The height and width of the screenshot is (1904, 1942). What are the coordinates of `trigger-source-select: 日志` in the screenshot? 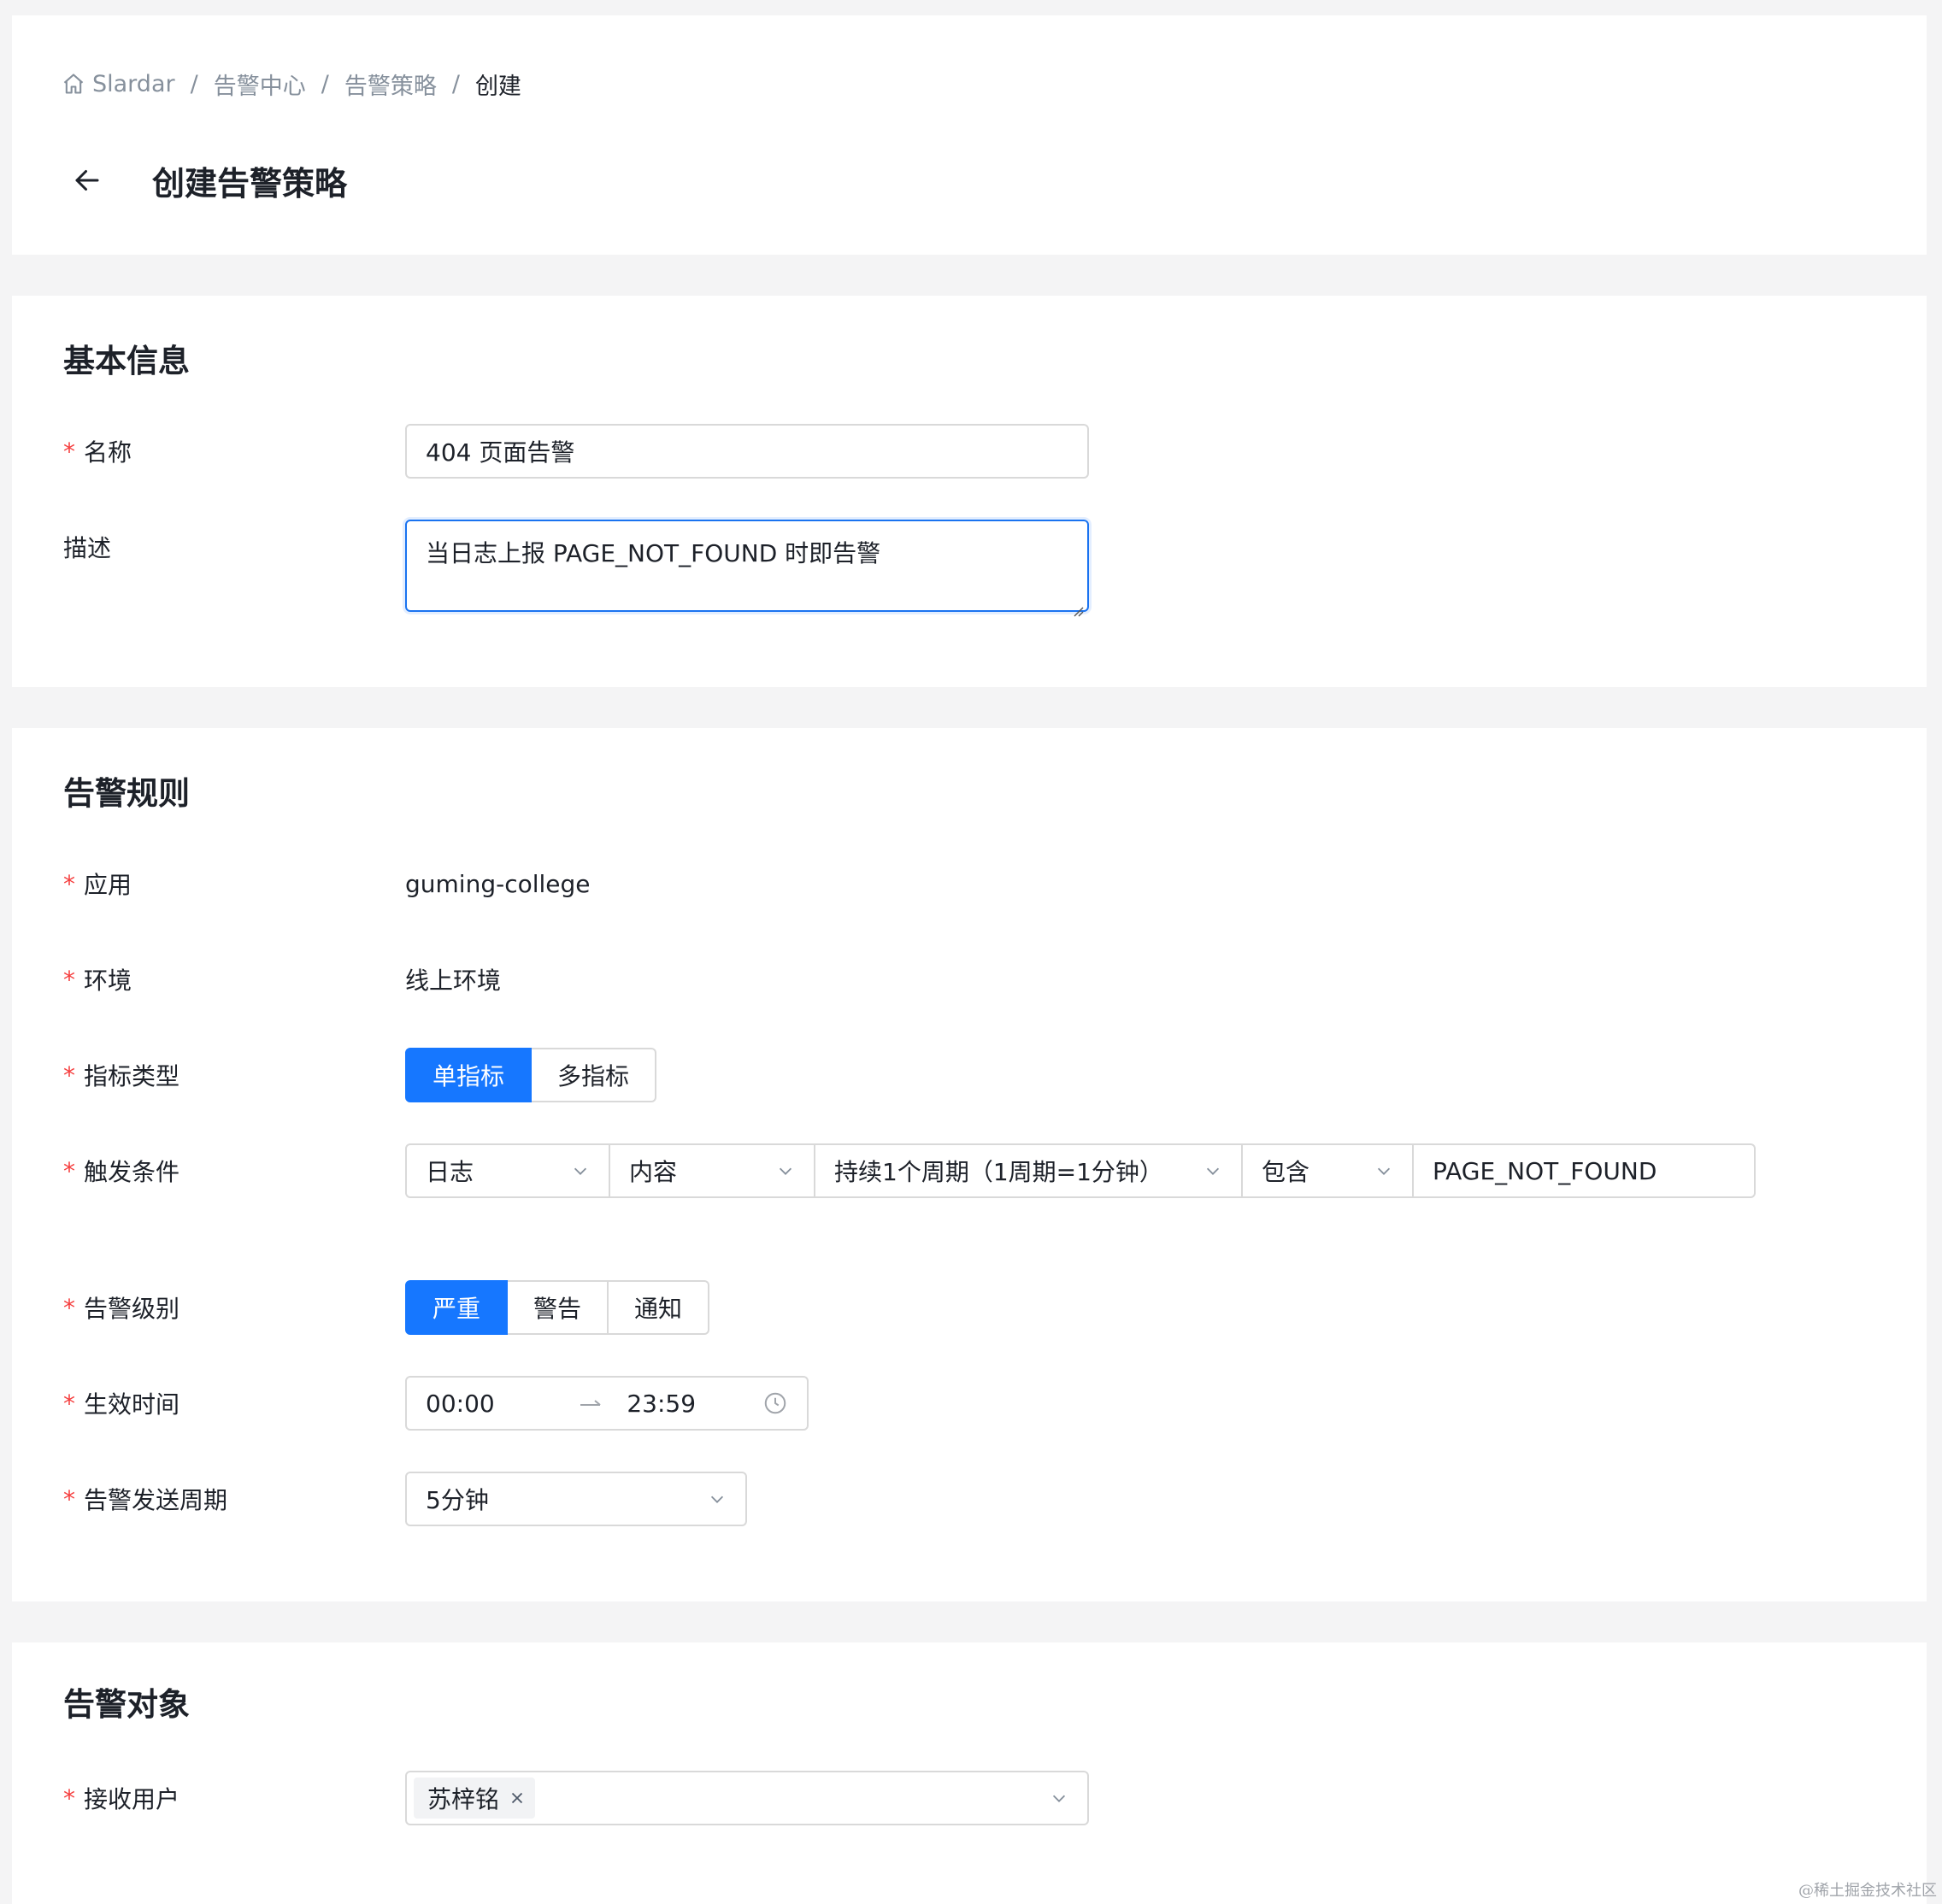 It's located at (507, 1171).